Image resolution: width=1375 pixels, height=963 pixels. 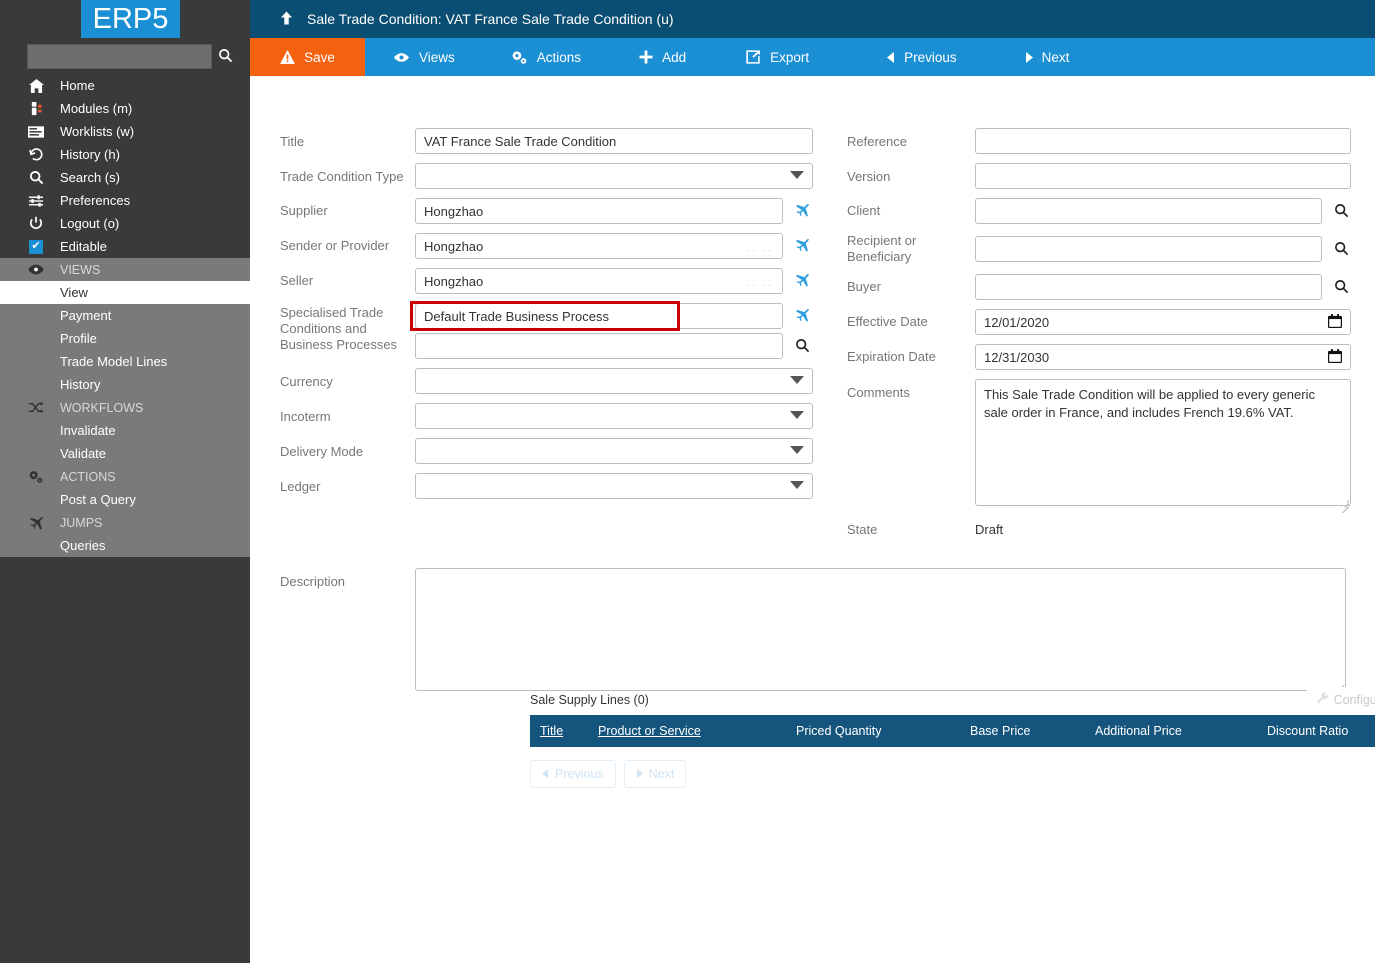 I want to click on worklists-icon, so click(x=36, y=131).